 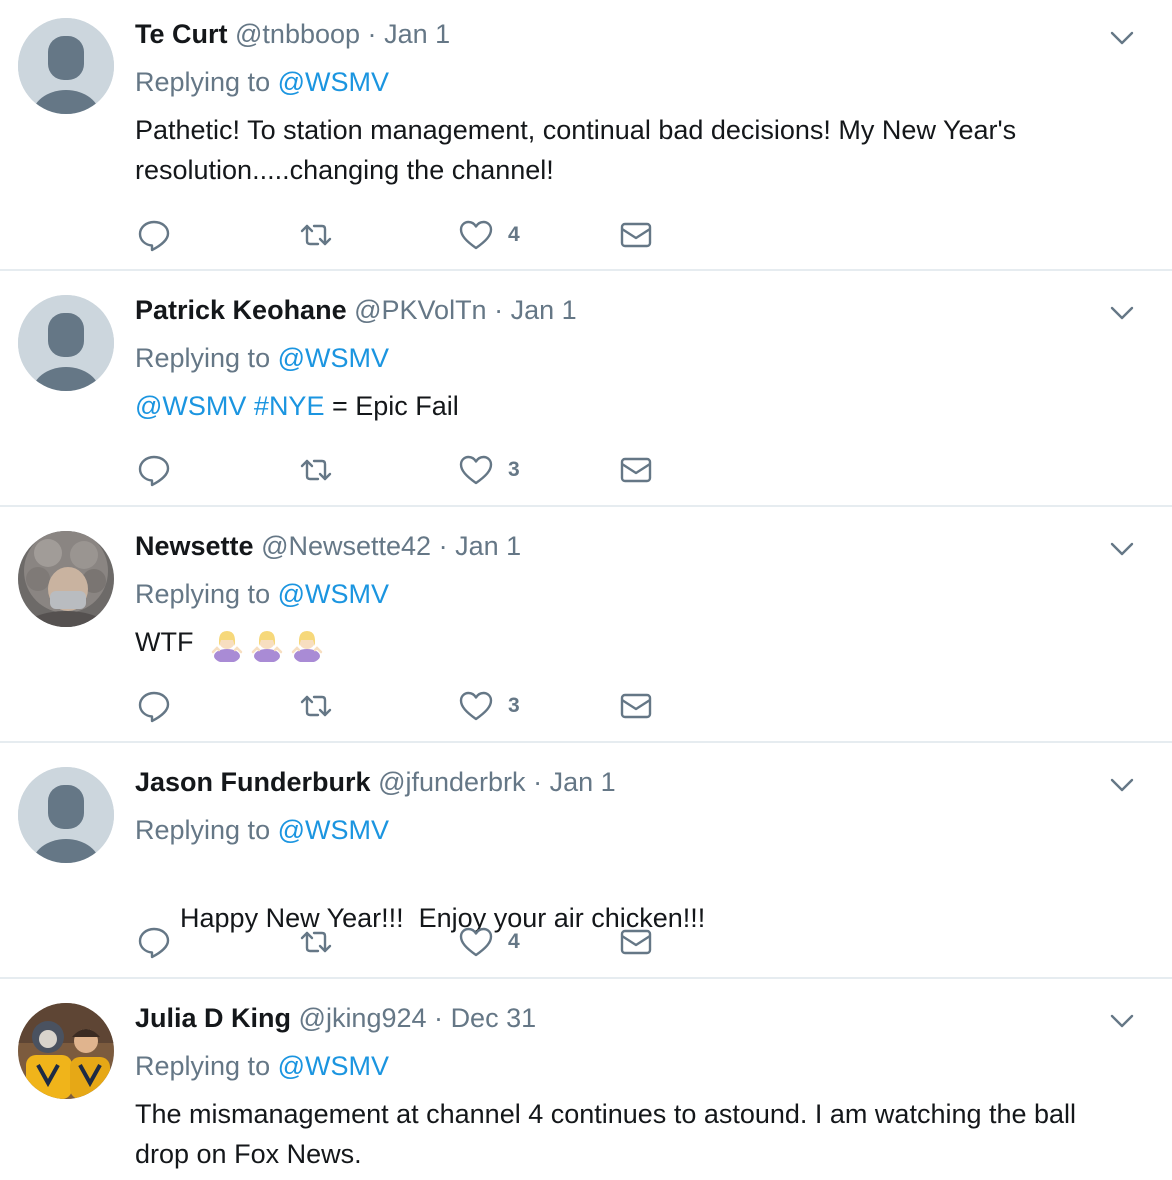 I want to click on tweet-header: Julia D King @jking924 · Dec 31, so click(x=623, y=1018).